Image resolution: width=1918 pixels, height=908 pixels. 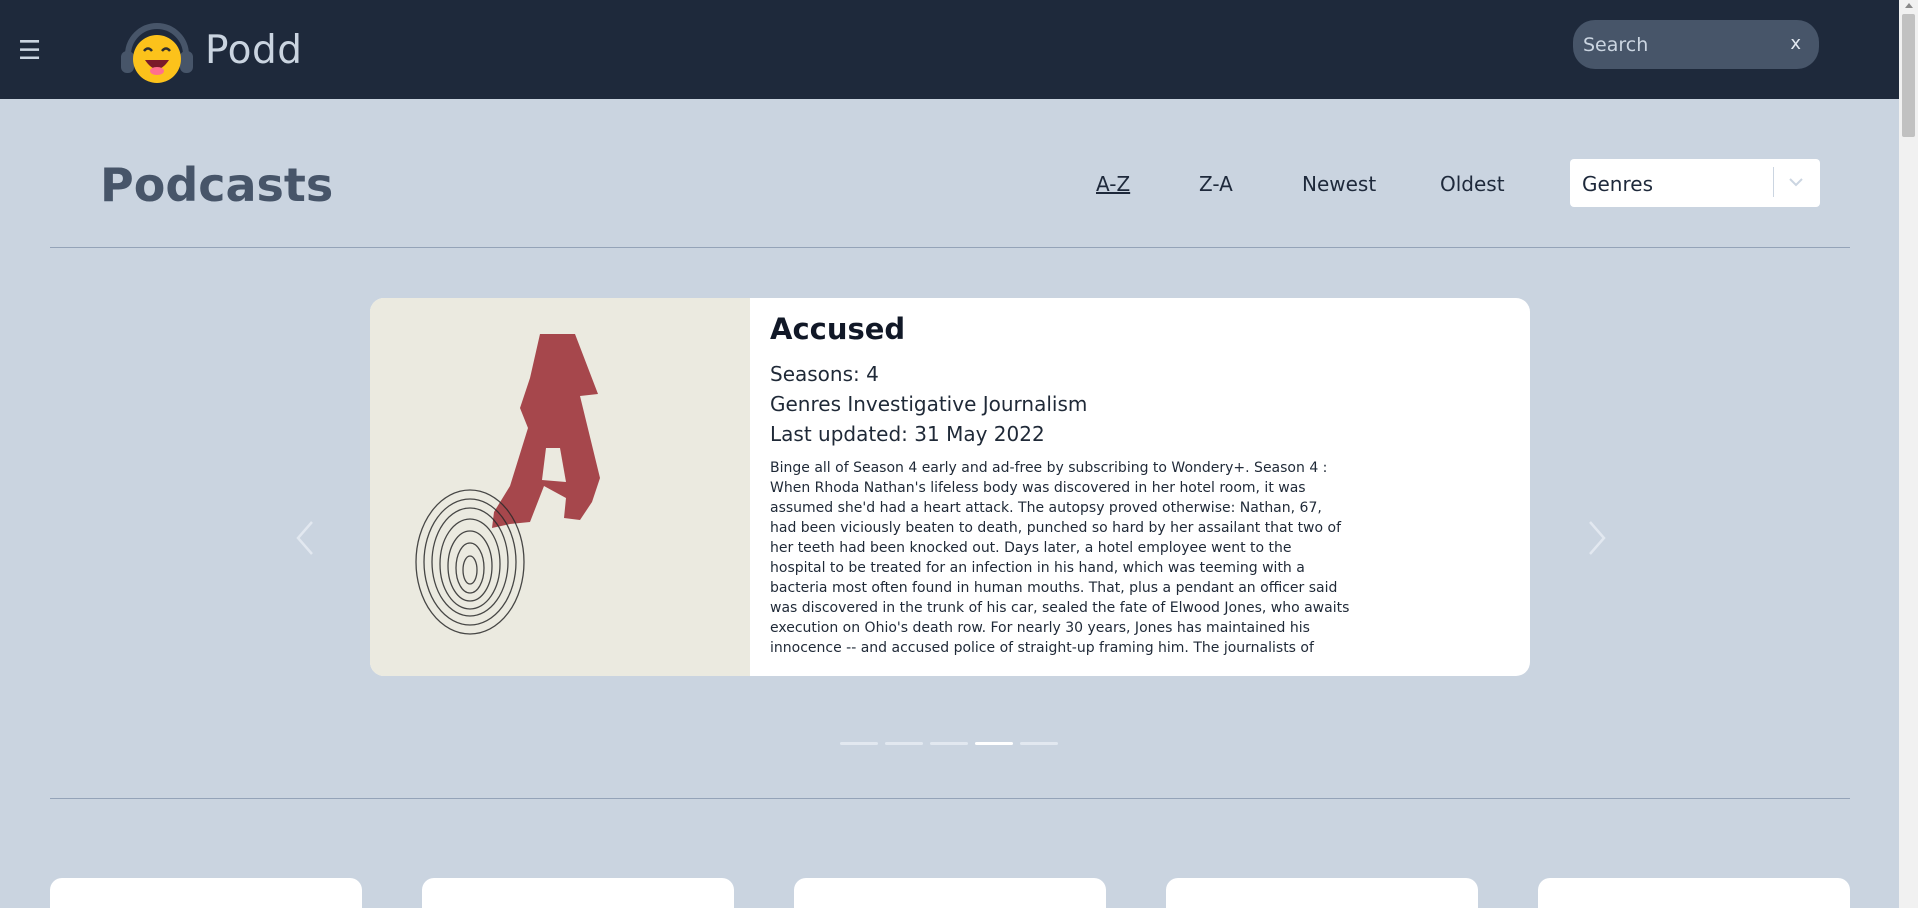 I want to click on search-input, so click(x=1678, y=44).